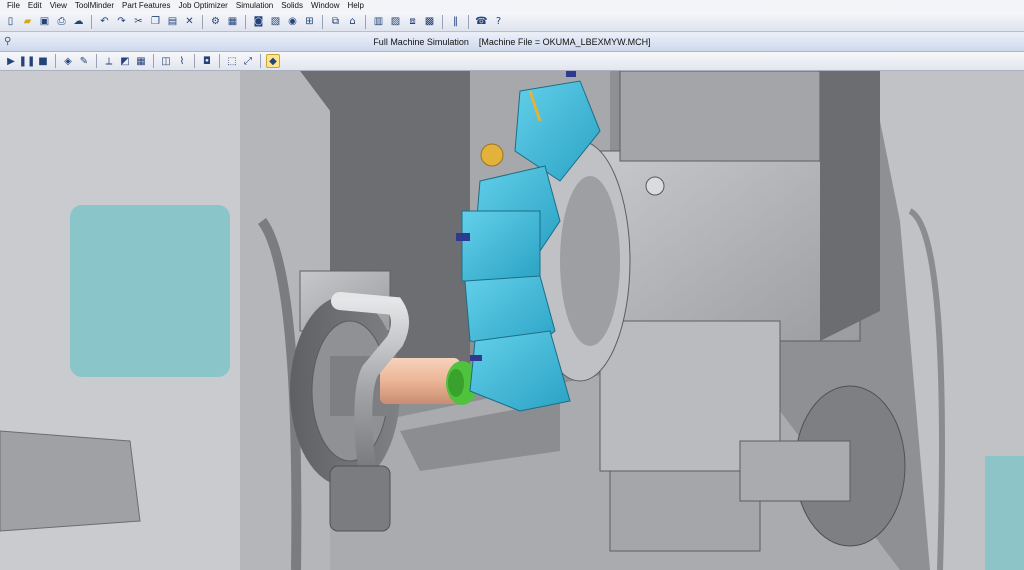 This screenshot has width=1024, height=570. What do you see at coordinates (172, 21) in the screenshot?
I see `paste-icon: ▤` at bounding box center [172, 21].